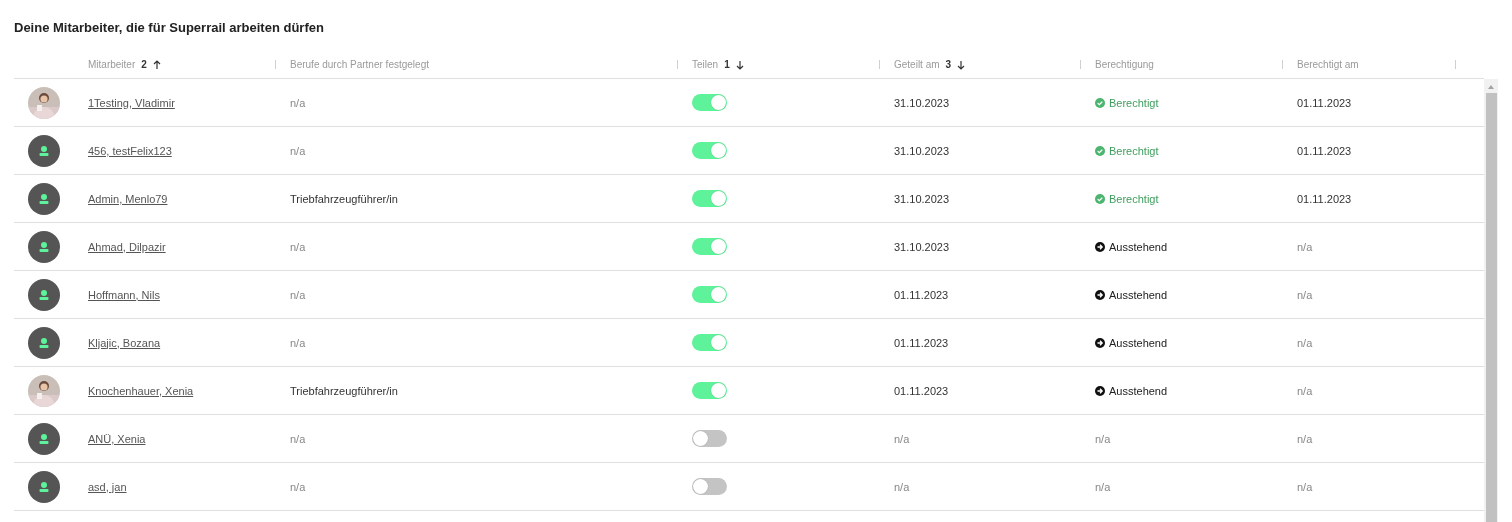  I want to click on sort-order: 3, so click(948, 64).